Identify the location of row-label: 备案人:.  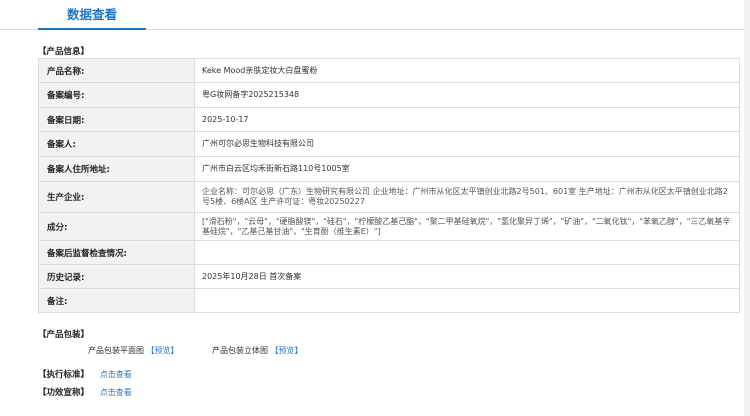
(116, 144).